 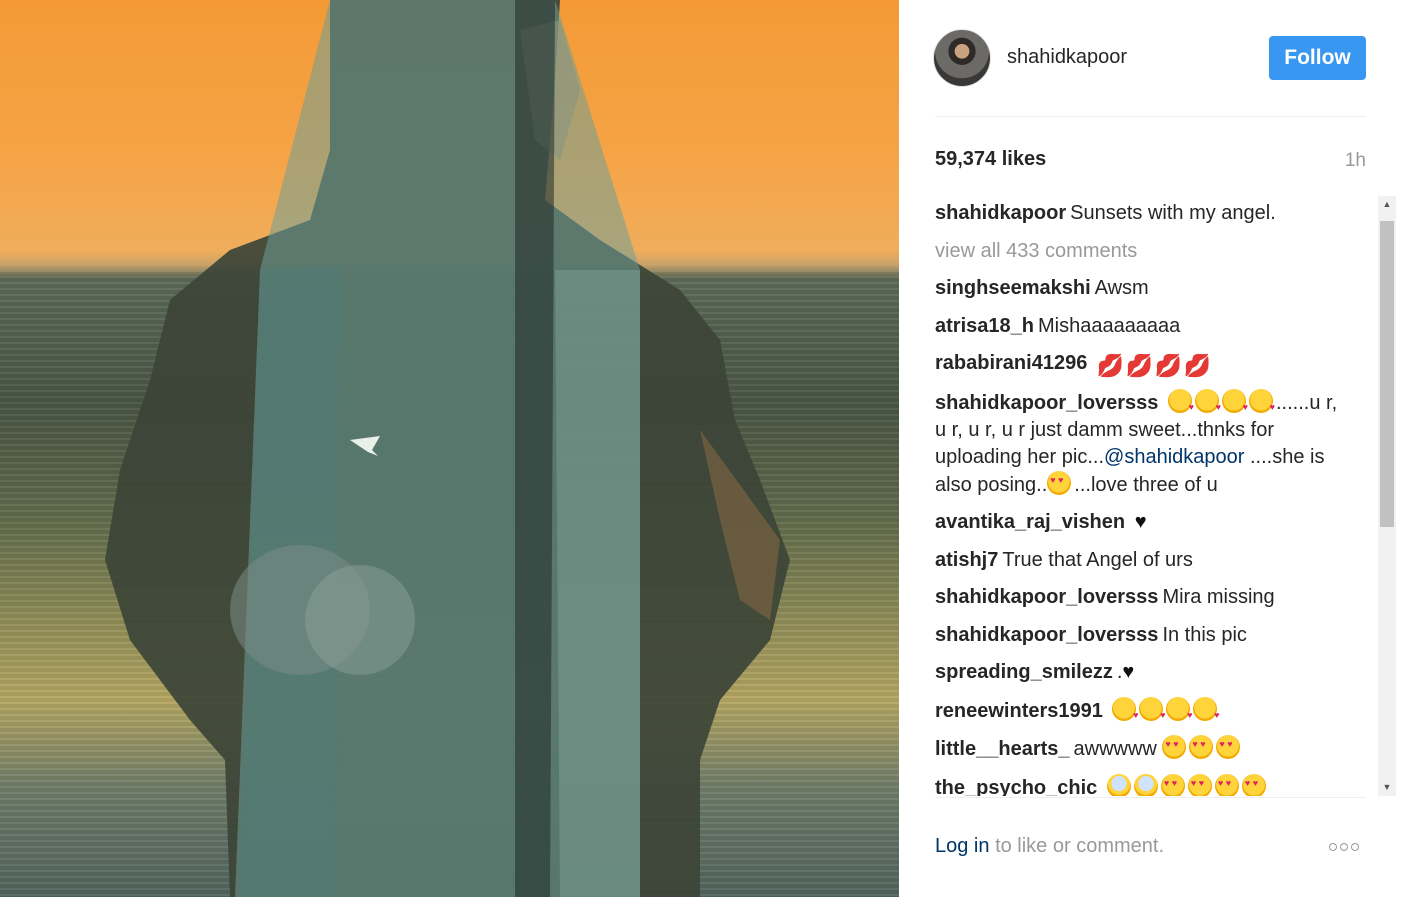 What do you see at coordinates (1030, 522) in the screenshot?
I see `comment-username: avantika_raj_vishen` at bounding box center [1030, 522].